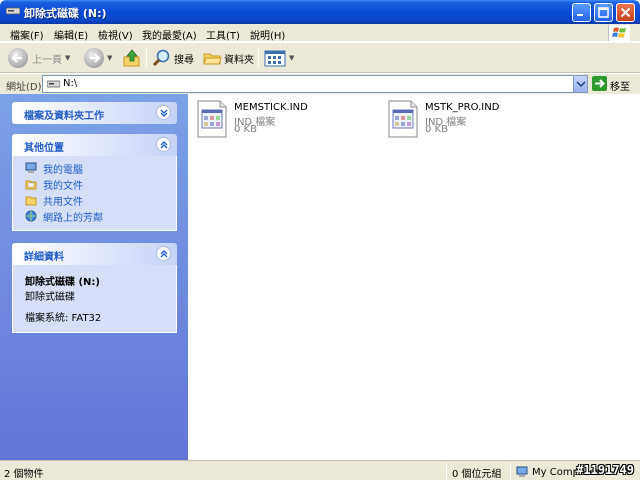 Image resolution: width=640 pixels, height=480 pixels. I want to click on folders-icon, so click(212, 59).